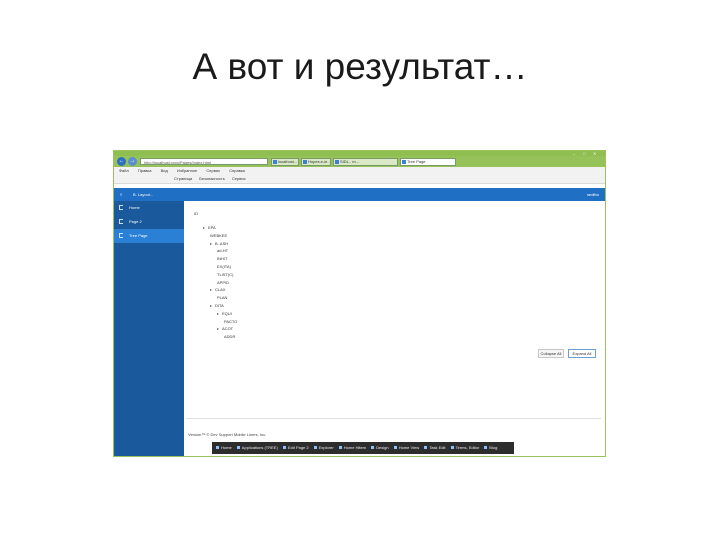  I want to click on tree-node: PLAN, so click(222, 297).